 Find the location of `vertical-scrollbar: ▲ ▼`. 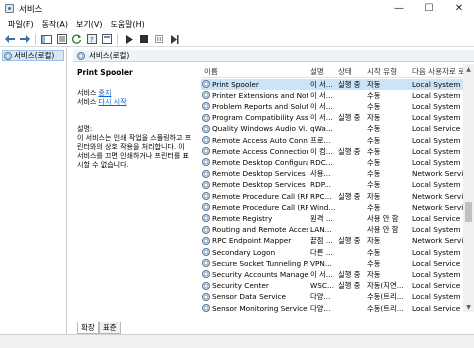

vertical-scrollbar: ▲ ▼ is located at coordinates (468, 188).